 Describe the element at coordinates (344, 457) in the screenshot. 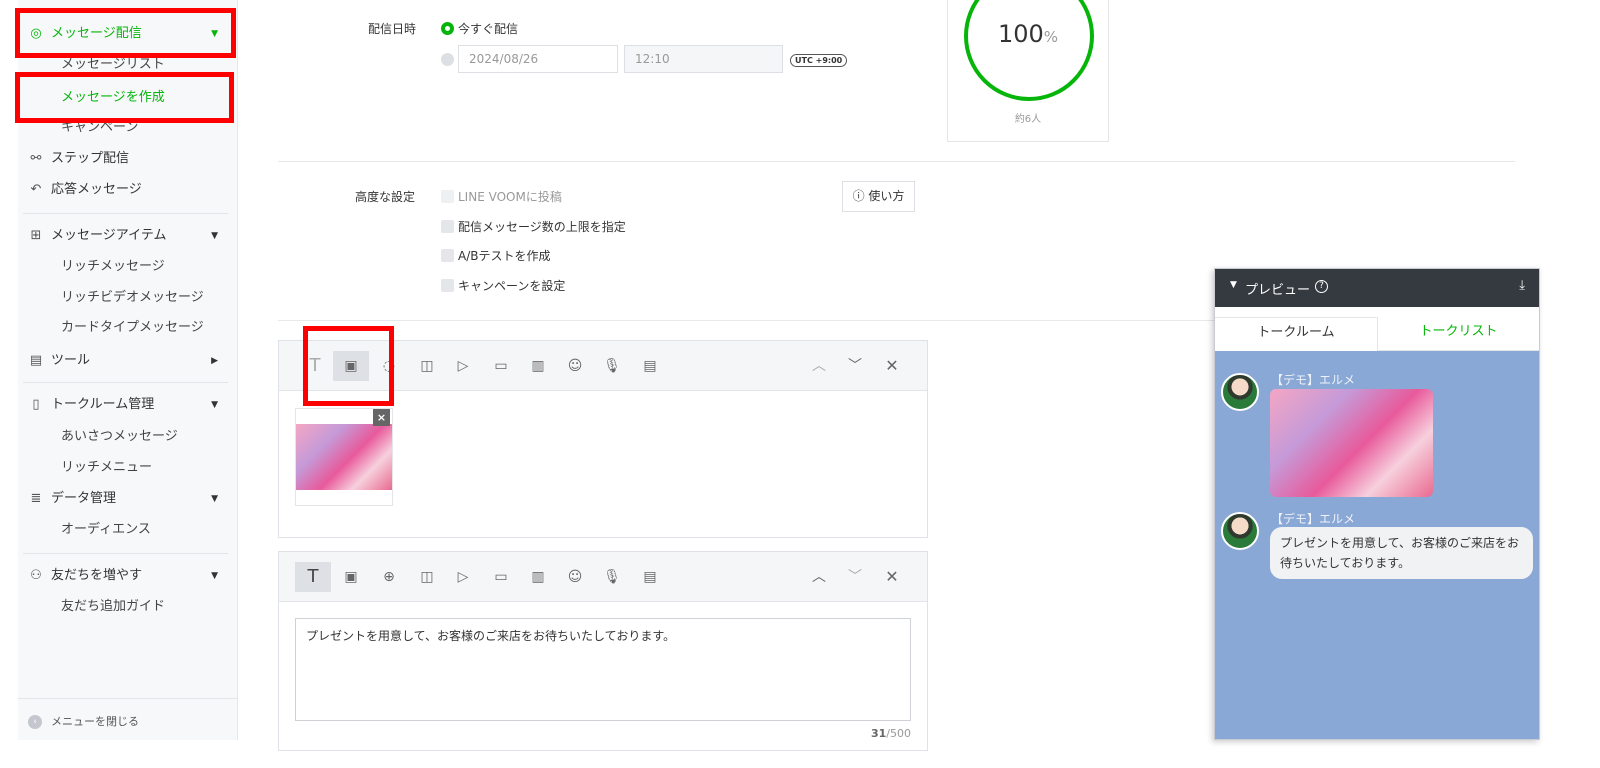

I see `image-thumbnail: ×` at that location.